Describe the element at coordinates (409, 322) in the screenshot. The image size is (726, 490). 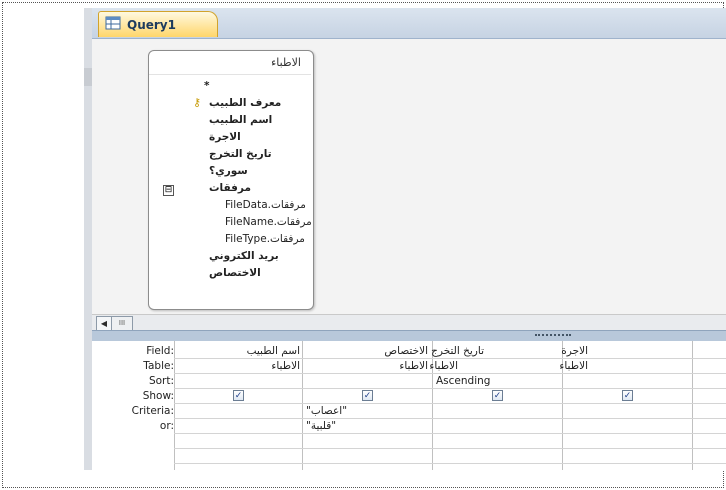
I see `horizontal-scrollbar: ◀ III` at that location.